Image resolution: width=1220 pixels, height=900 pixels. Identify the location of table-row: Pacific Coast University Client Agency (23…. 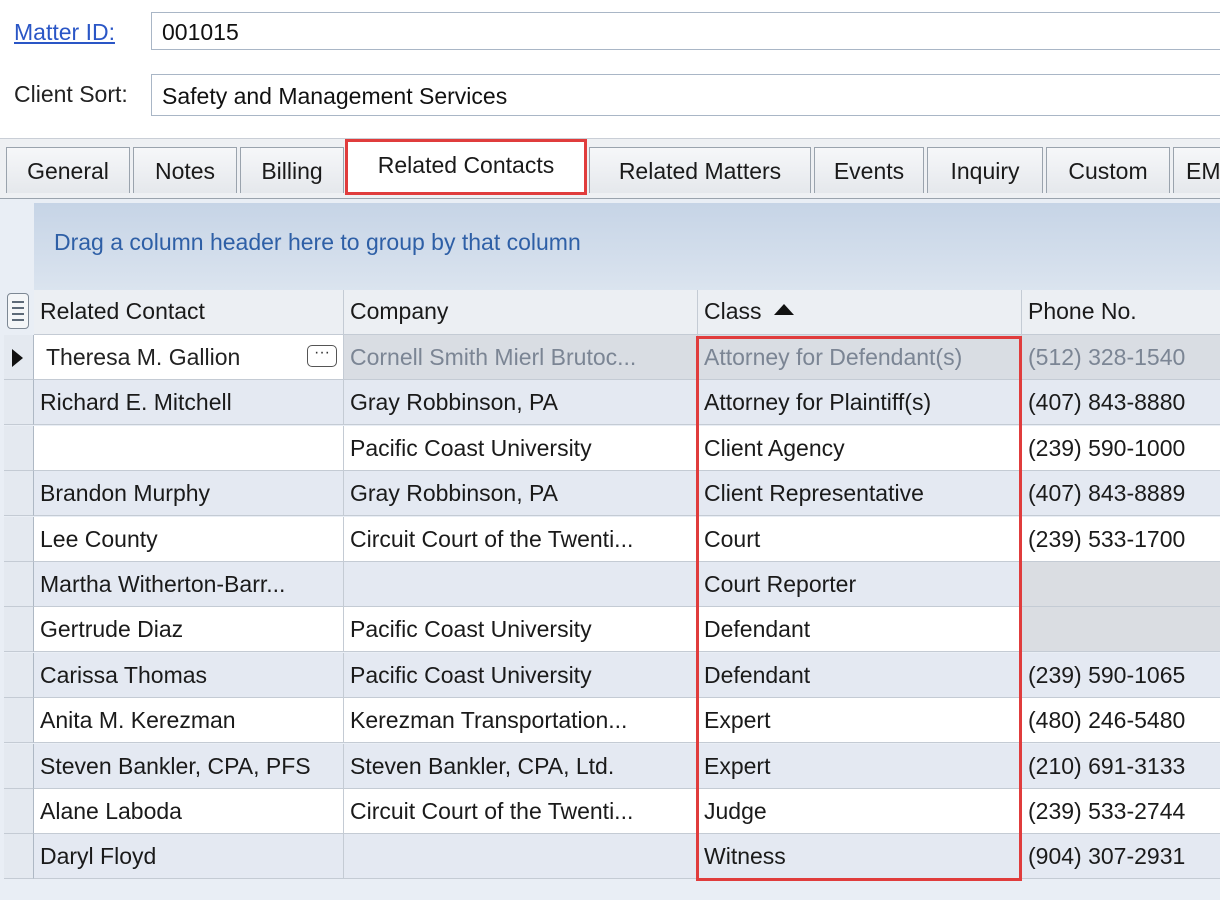
(610, 448).